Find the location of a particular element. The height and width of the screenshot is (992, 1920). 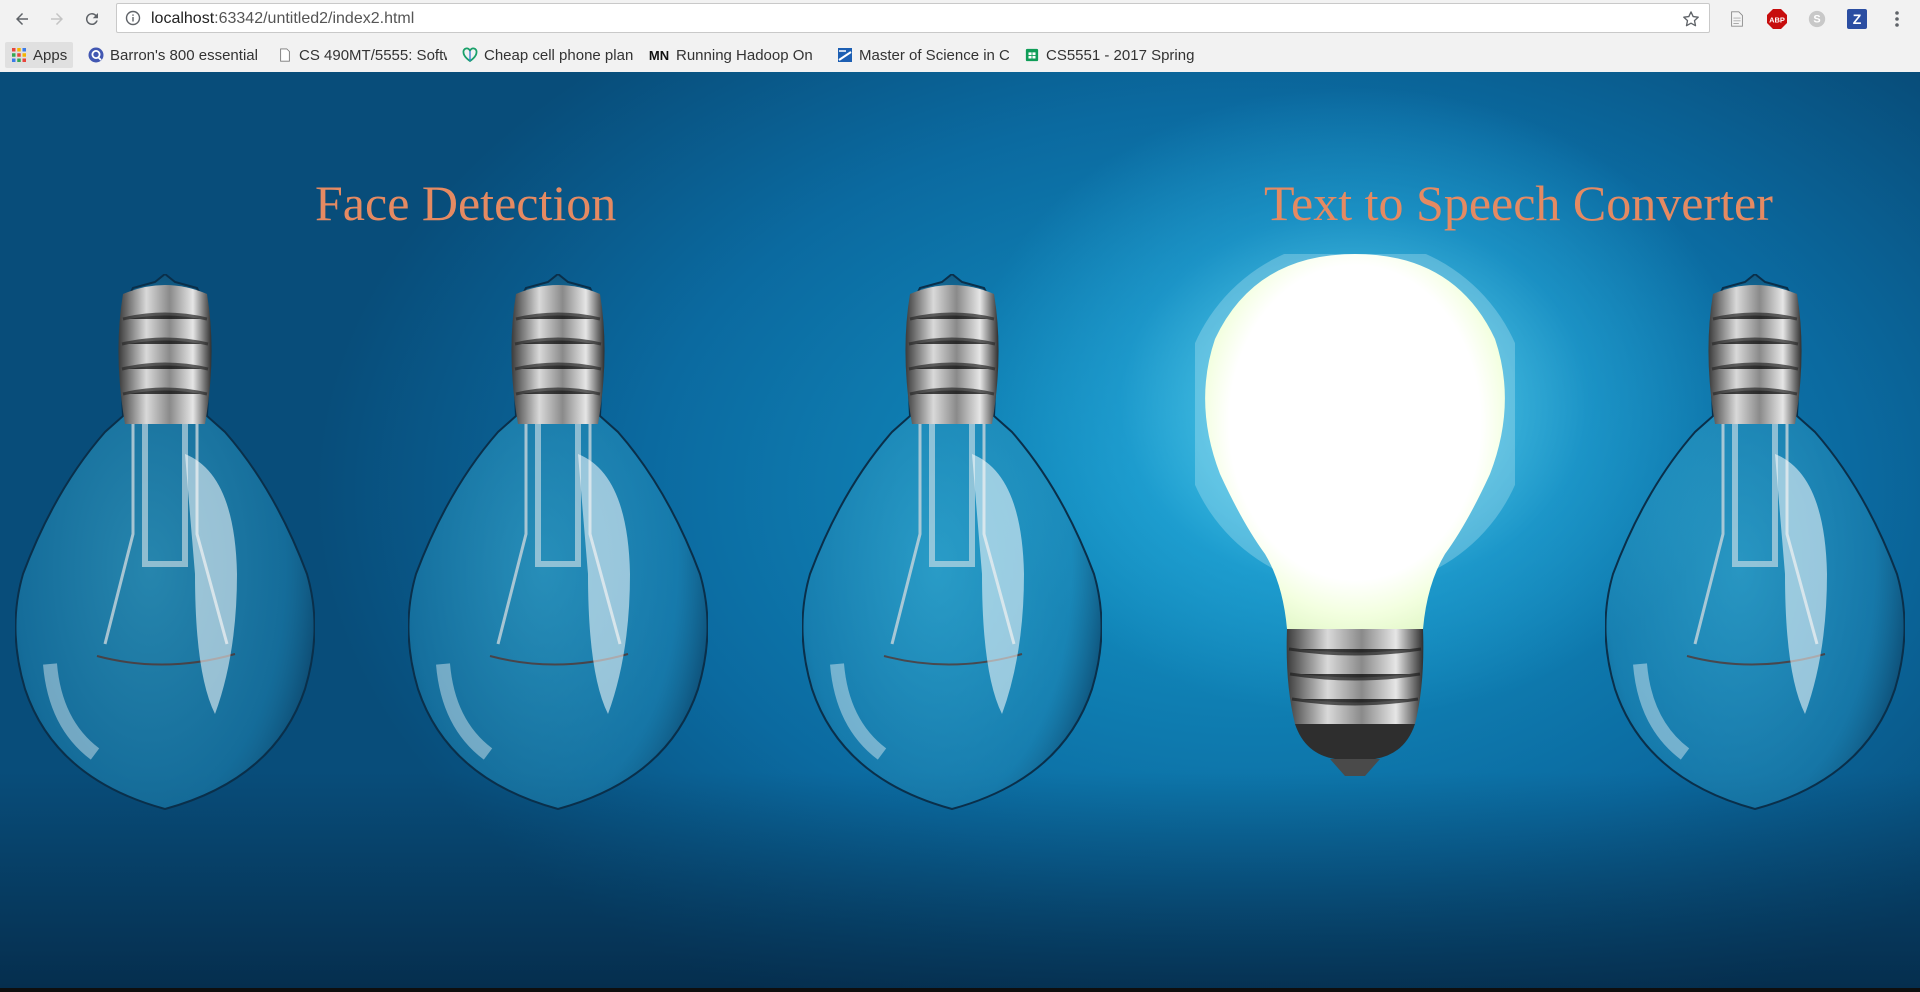

text-to-speech-link: Text to Speech Converter is located at coordinates (1518, 203).